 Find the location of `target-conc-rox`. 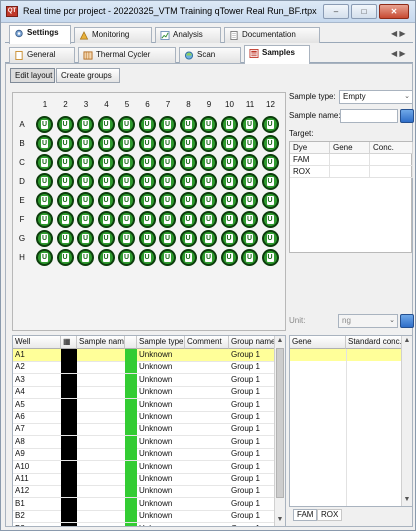

target-conc-rox is located at coordinates (391, 172).